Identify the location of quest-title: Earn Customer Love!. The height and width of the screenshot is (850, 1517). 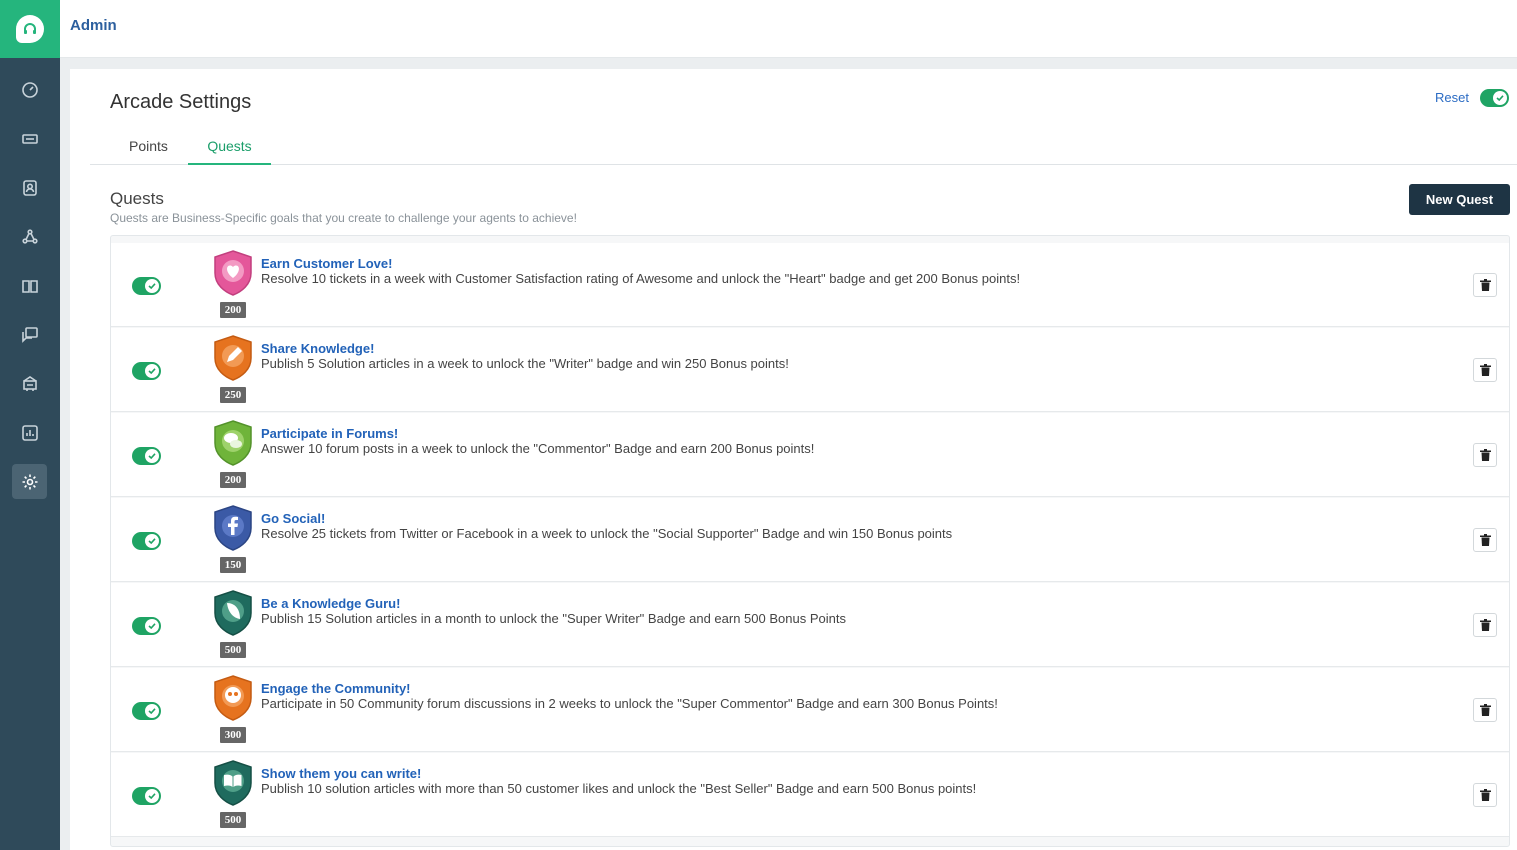
(326, 263).